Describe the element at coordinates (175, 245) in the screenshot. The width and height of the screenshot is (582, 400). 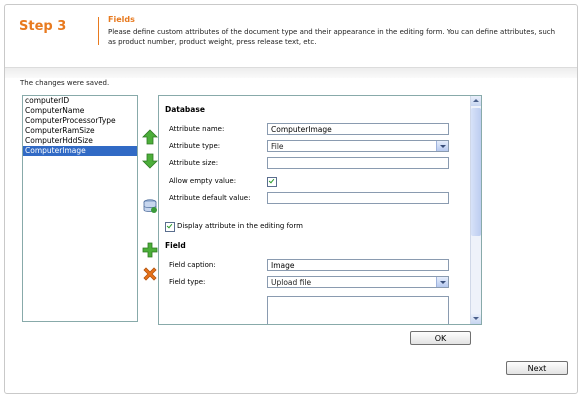
I see `field-section-title: Field` at that location.